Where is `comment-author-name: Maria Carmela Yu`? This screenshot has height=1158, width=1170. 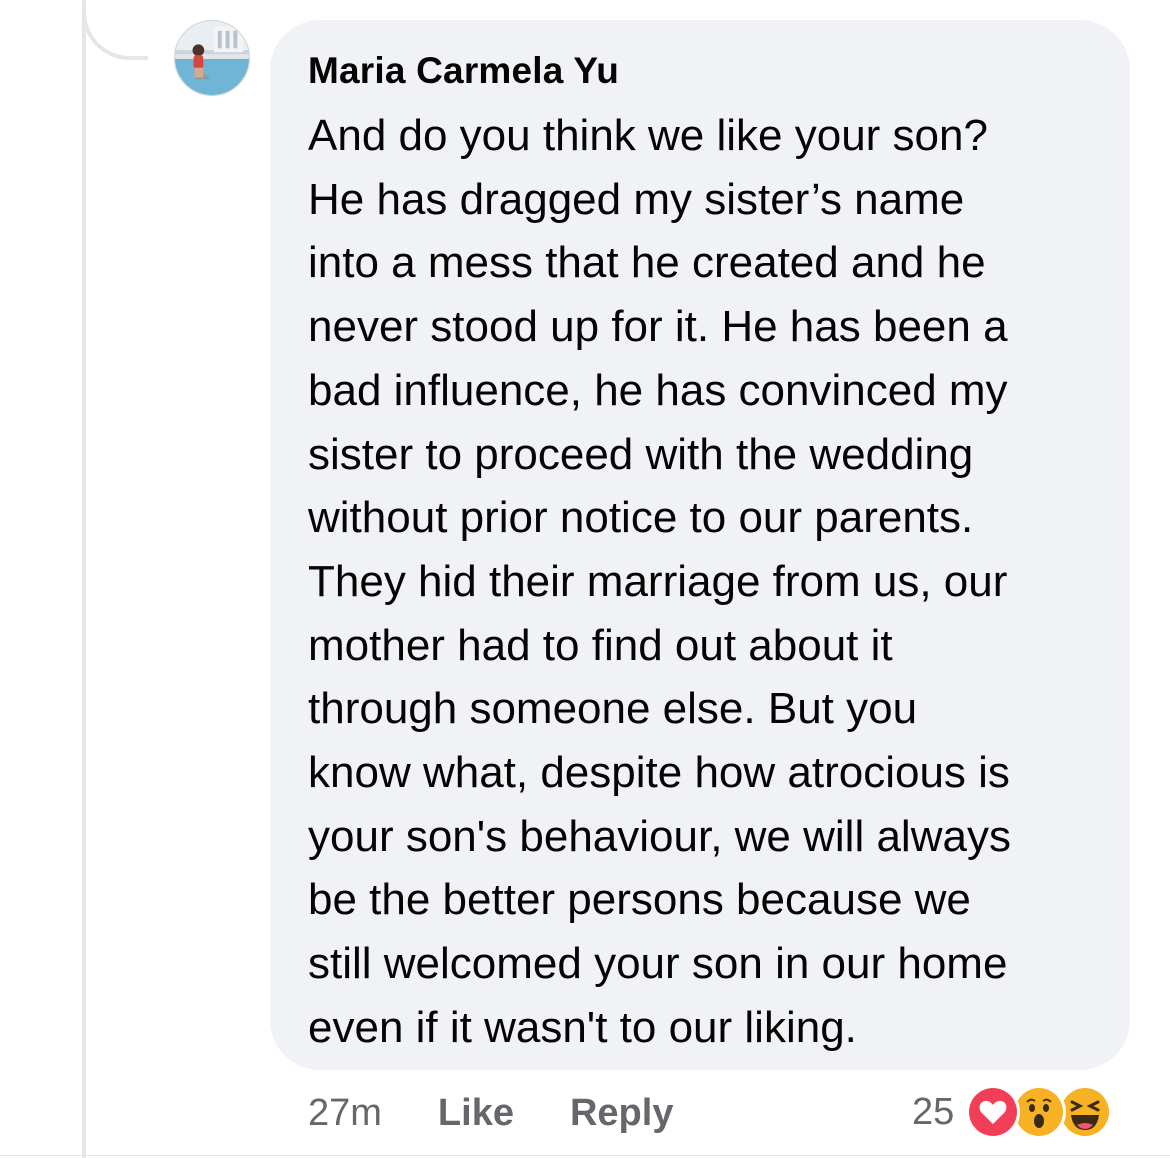
comment-author-name: Maria Carmela Yu is located at coordinates (704, 71).